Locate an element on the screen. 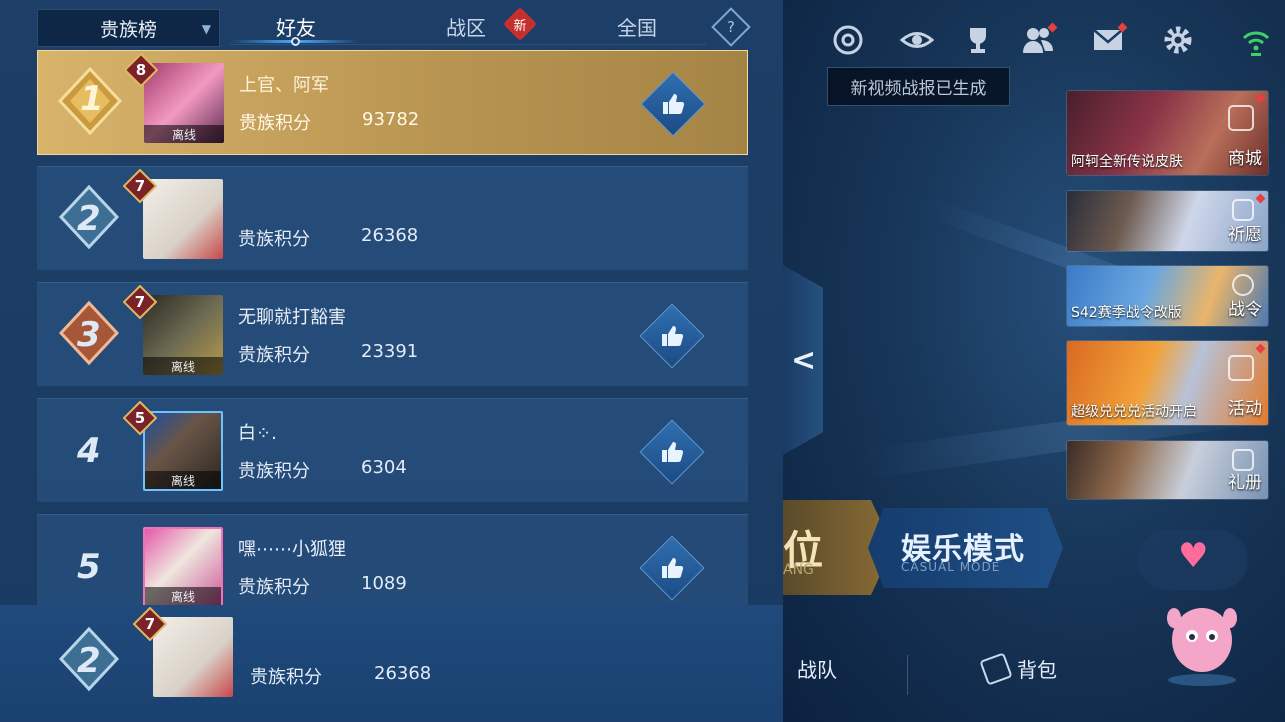 The height and width of the screenshot is (722, 1285). promo-caption: 超级兑兑兑活动开启 is located at coordinates (1134, 412).